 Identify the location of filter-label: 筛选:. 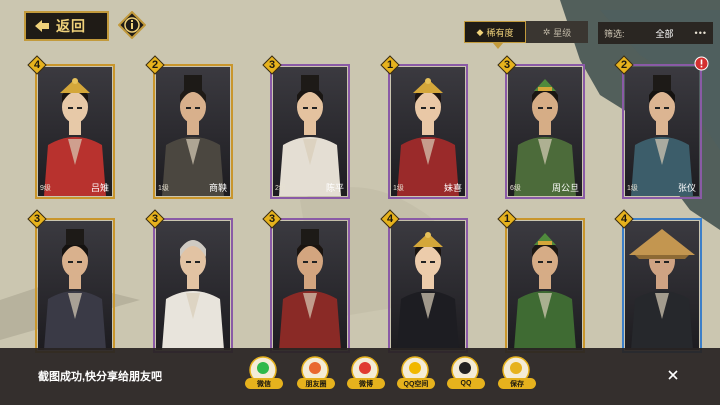
(614, 33).